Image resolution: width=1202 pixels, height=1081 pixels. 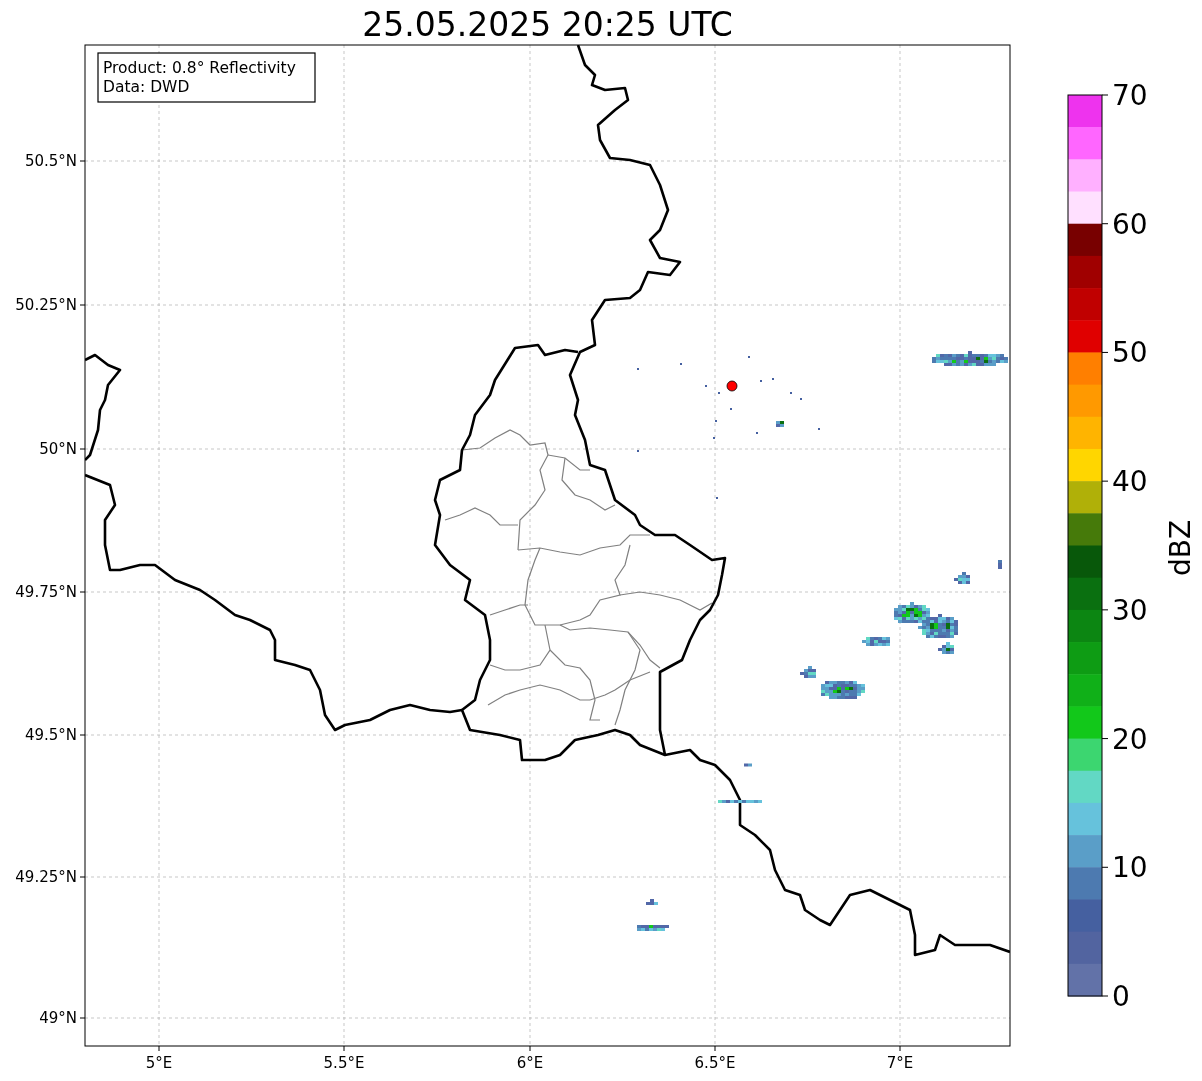 What do you see at coordinates (1180, 548) in the screenshot?
I see `colorbar-label: dBZ` at bounding box center [1180, 548].